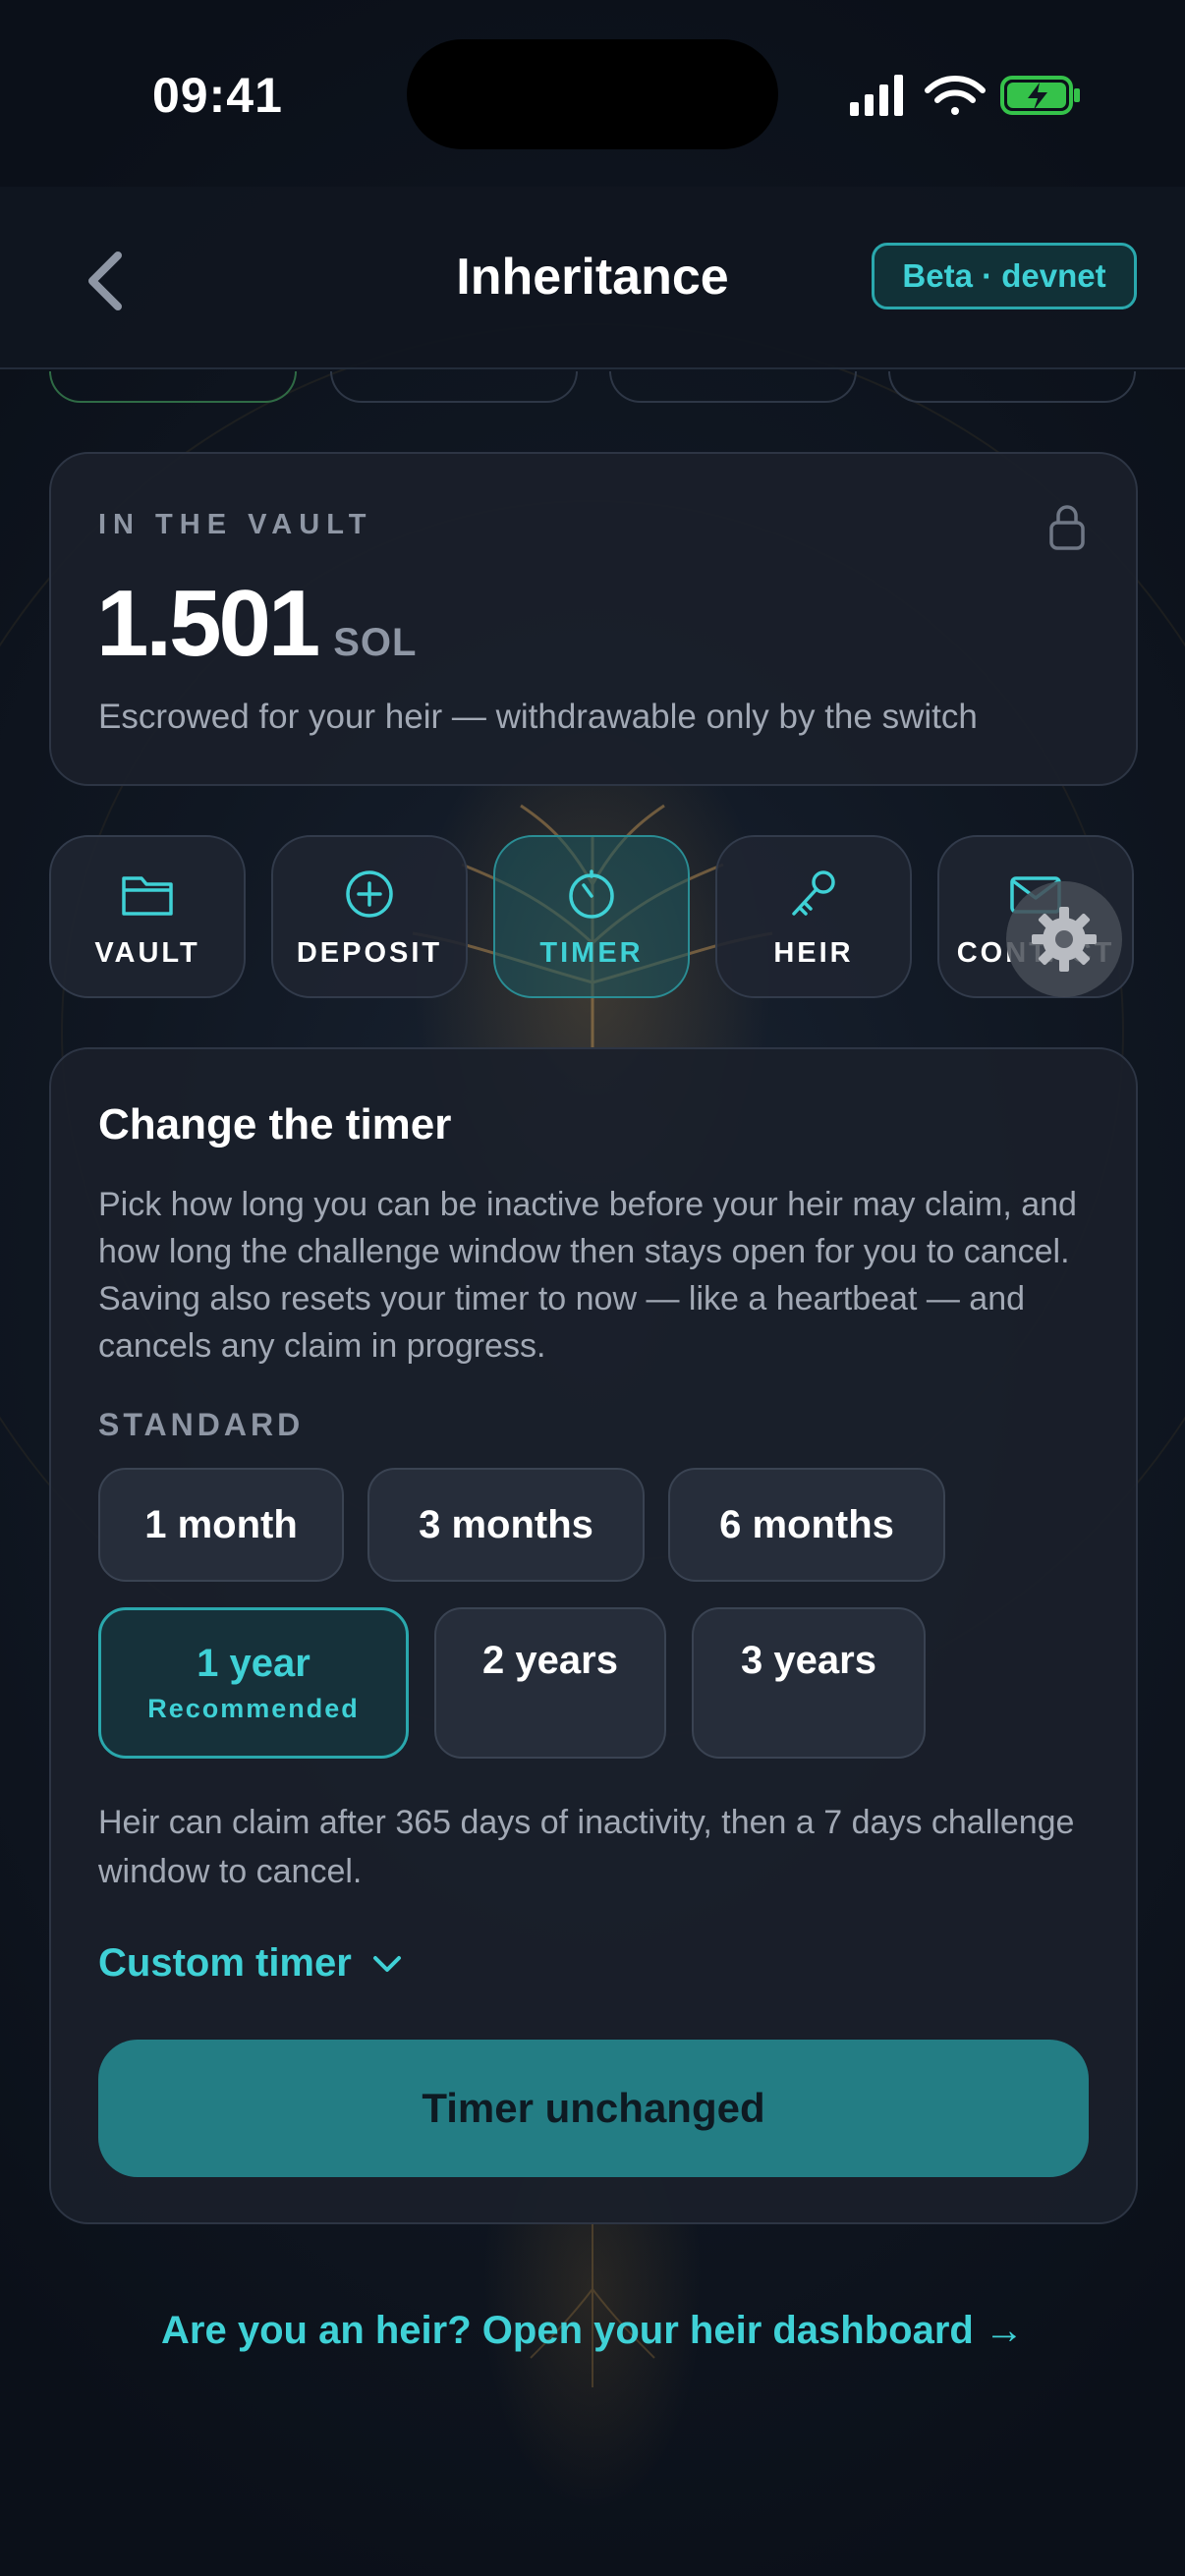 Image resolution: width=1185 pixels, height=2576 pixels. What do you see at coordinates (592, 953) in the screenshot?
I see `tab-timer-label: TIMER` at bounding box center [592, 953].